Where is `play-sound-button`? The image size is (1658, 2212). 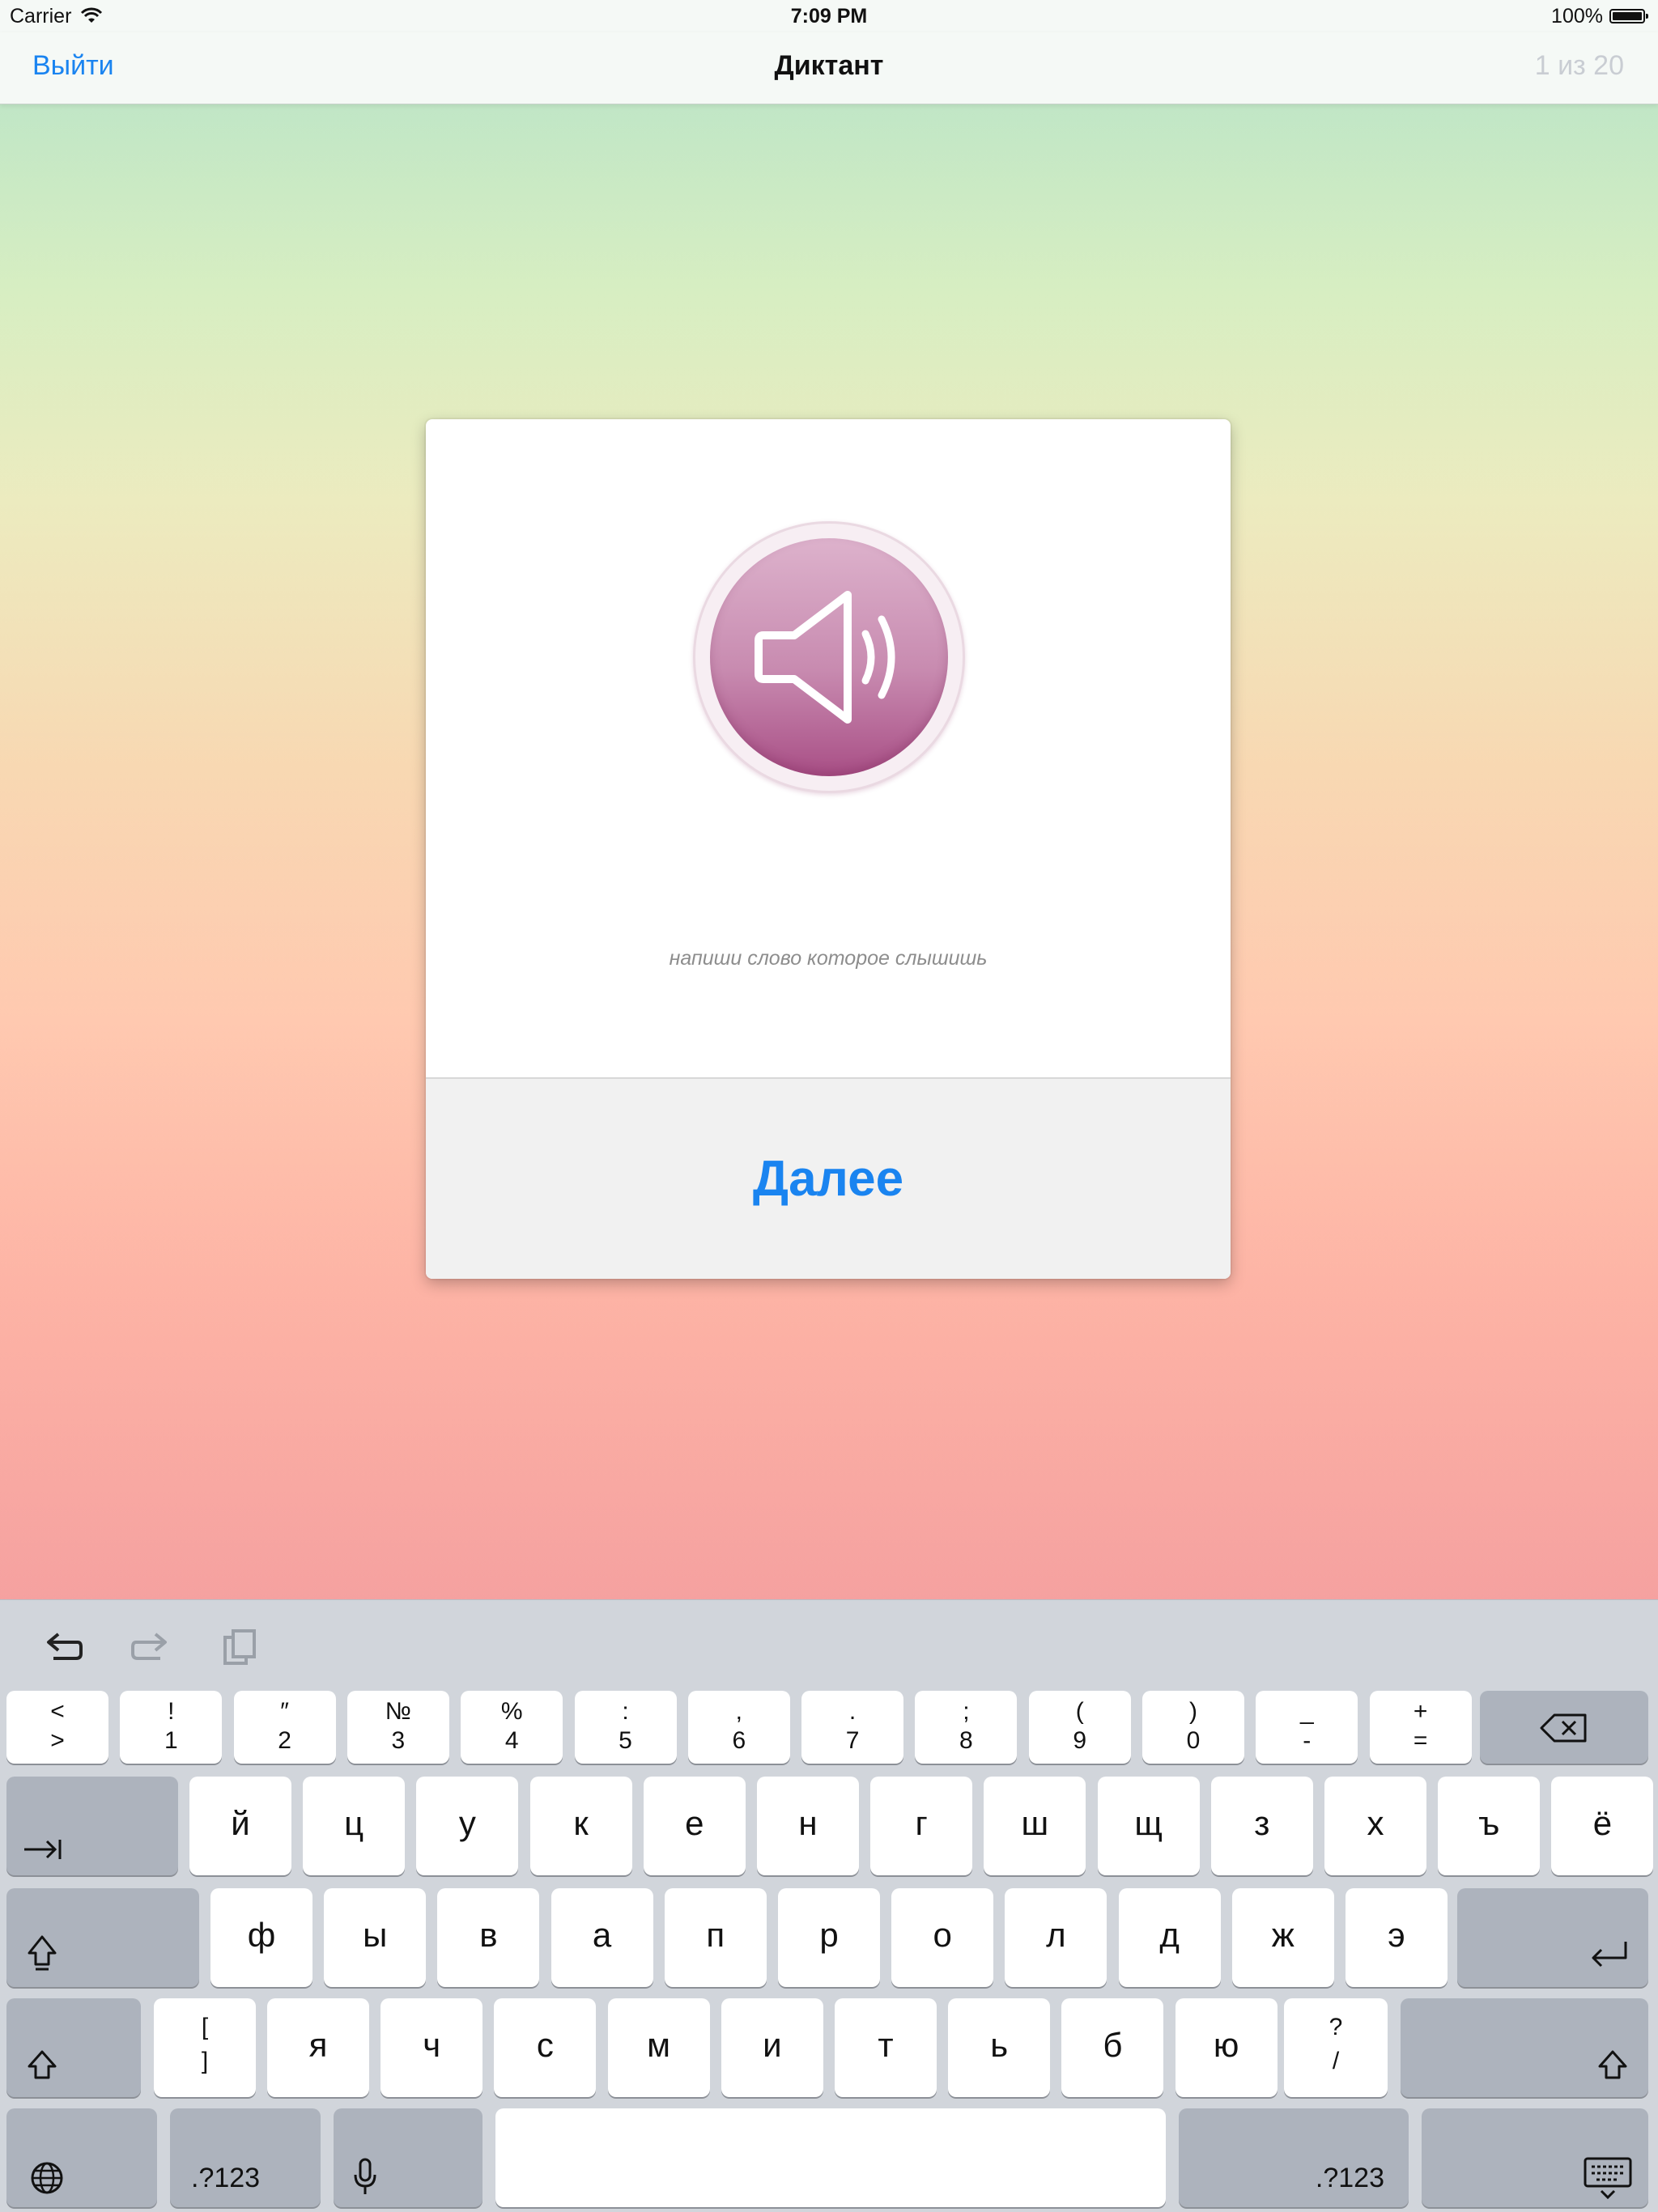
play-sound-button is located at coordinates (829, 657).